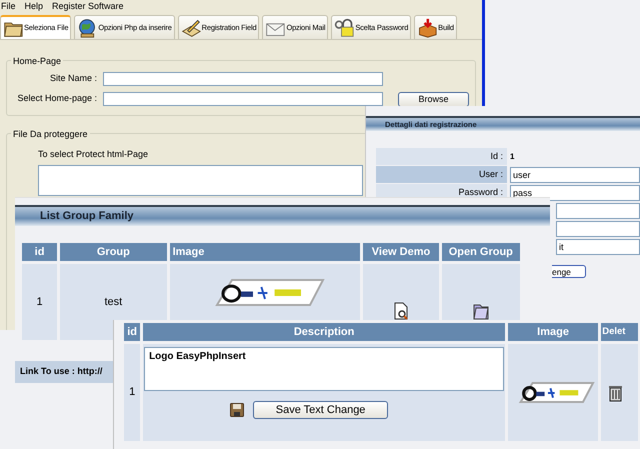 The image size is (640, 449). Describe the element at coordinates (344, 28) in the screenshot. I see `padlock-icon` at that location.